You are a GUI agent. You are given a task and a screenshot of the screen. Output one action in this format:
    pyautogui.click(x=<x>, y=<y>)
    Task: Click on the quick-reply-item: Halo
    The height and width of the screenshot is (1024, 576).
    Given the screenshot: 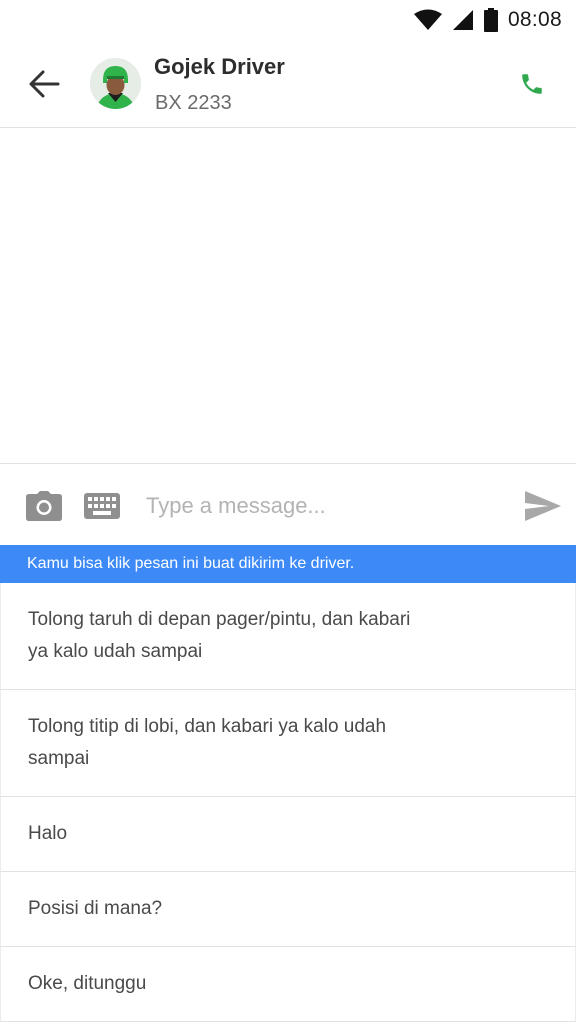 What is the action you would take?
    pyautogui.click(x=288, y=834)
    